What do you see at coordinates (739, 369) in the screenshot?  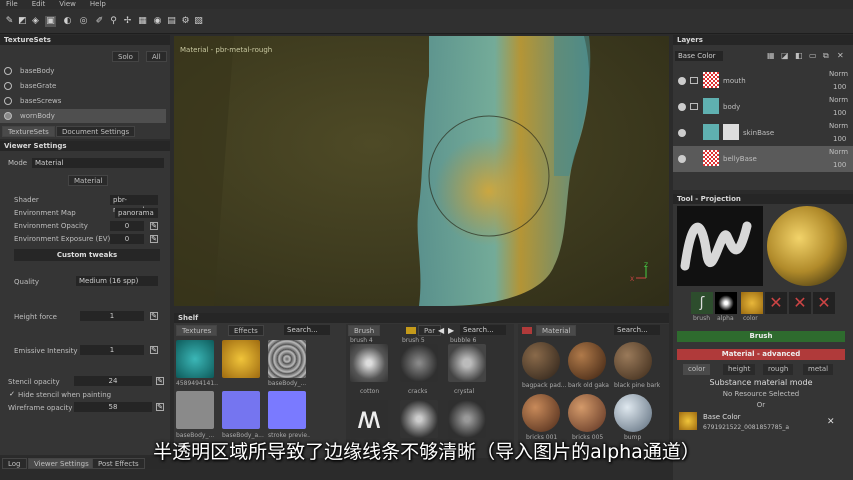 I see `channel-height: height` at bounding box center [739, 369].